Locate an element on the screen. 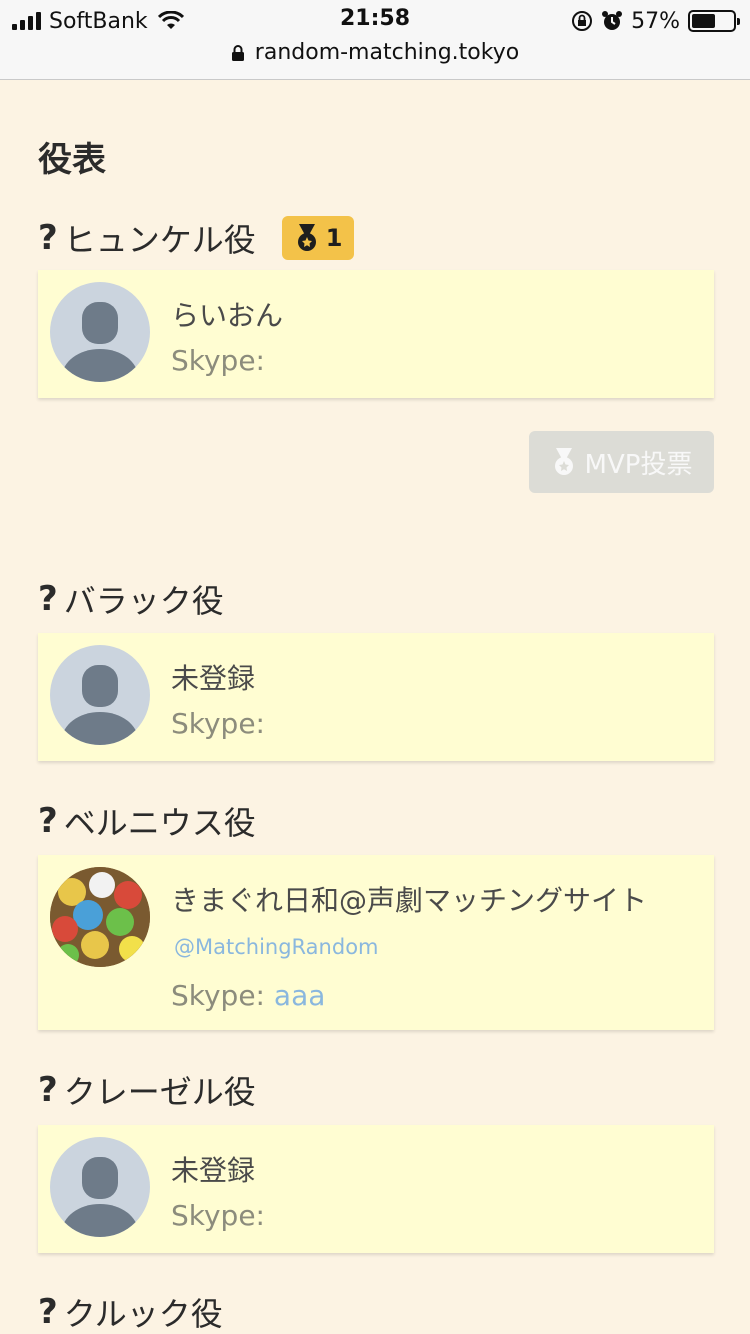 This screenshot has width=750, height=1334. skype-value: aaa is located at coordinates (299, 995).